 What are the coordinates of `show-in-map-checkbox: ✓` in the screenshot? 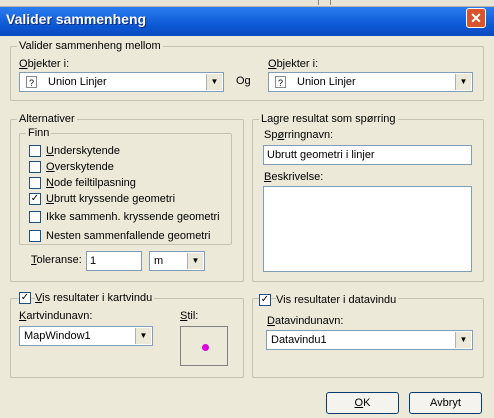 It's located at (25, 298).